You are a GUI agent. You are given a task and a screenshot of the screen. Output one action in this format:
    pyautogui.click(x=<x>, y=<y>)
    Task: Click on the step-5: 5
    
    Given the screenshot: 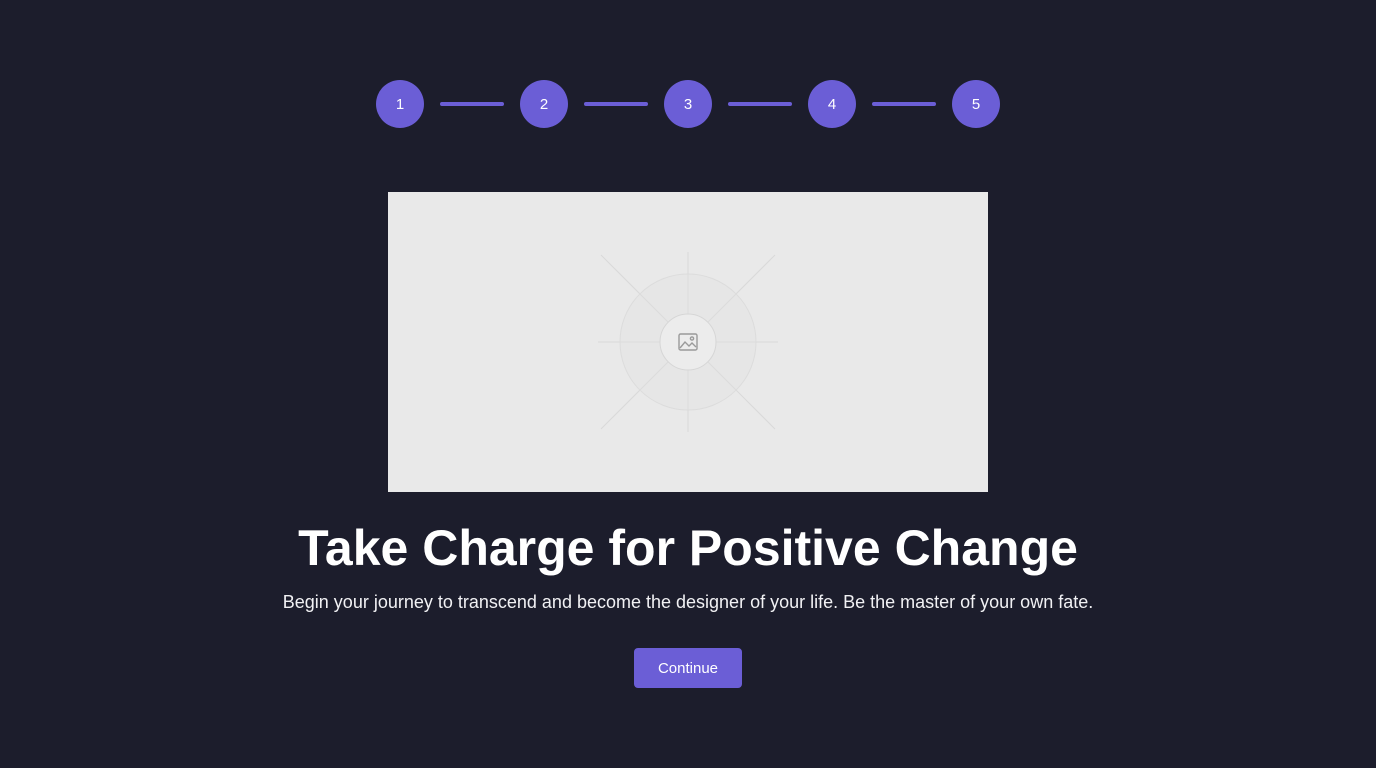 What is the action you would take?
    pyautogui.click(x=976, y=104)
    